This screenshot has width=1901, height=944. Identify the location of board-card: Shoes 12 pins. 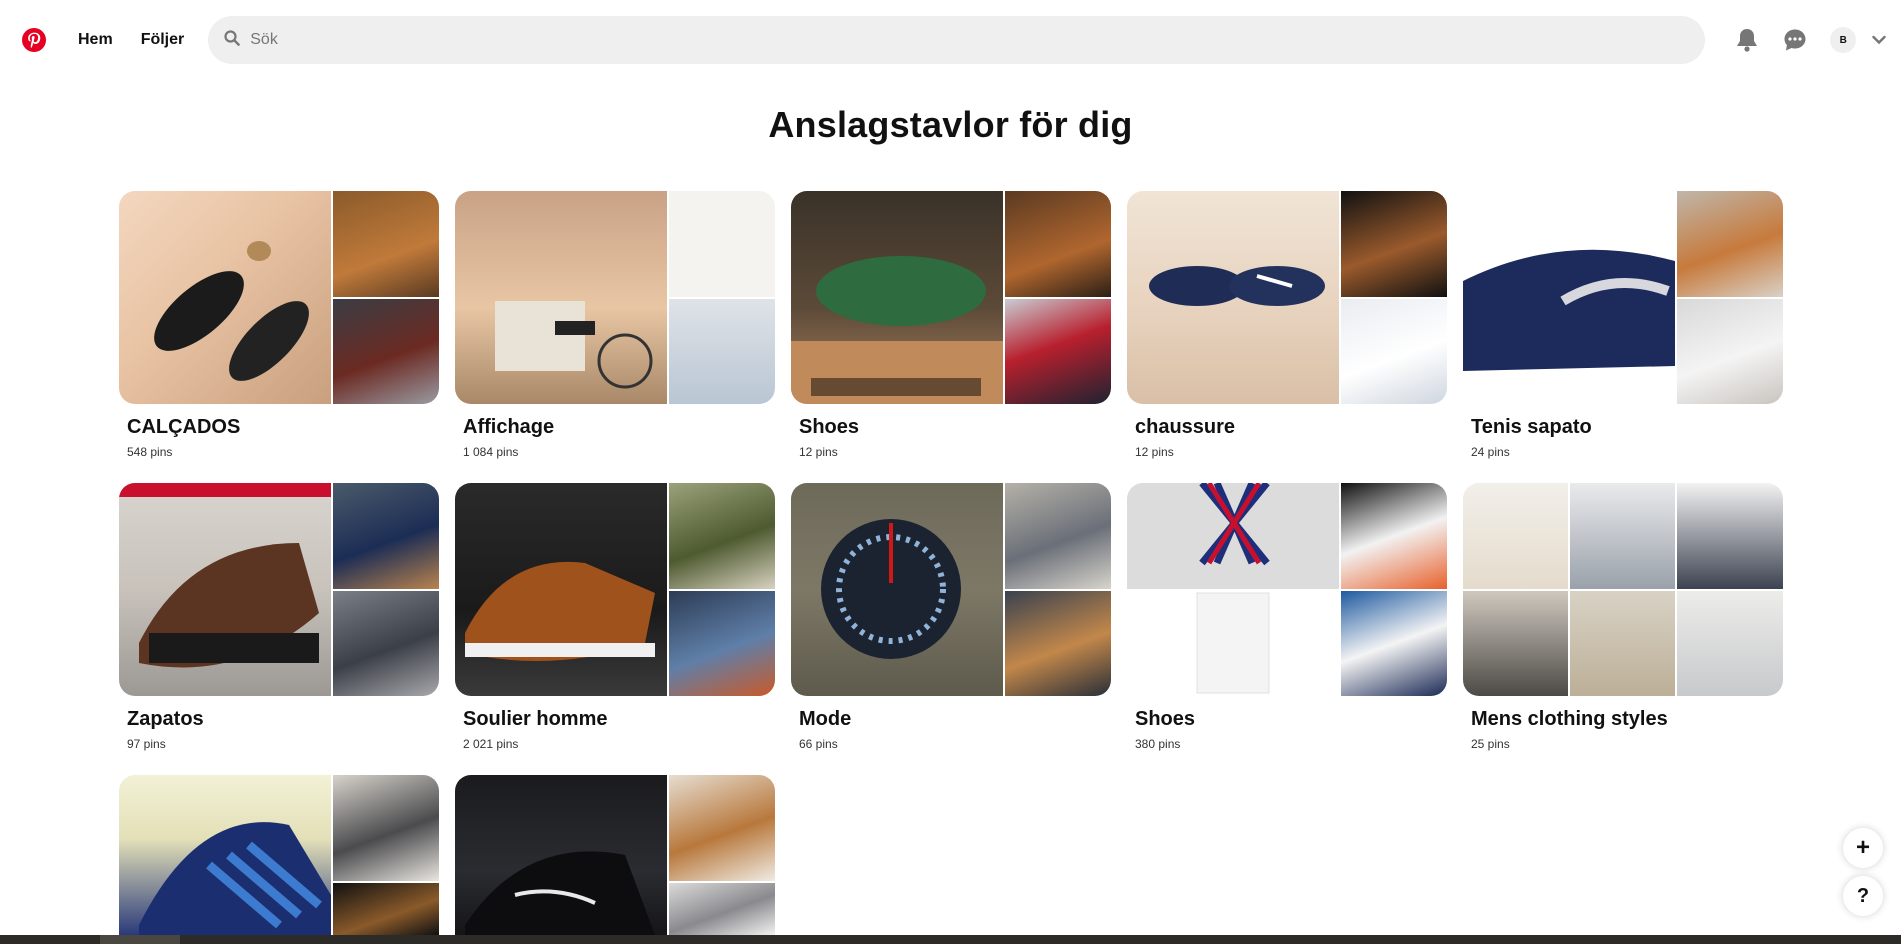
(951, 325).